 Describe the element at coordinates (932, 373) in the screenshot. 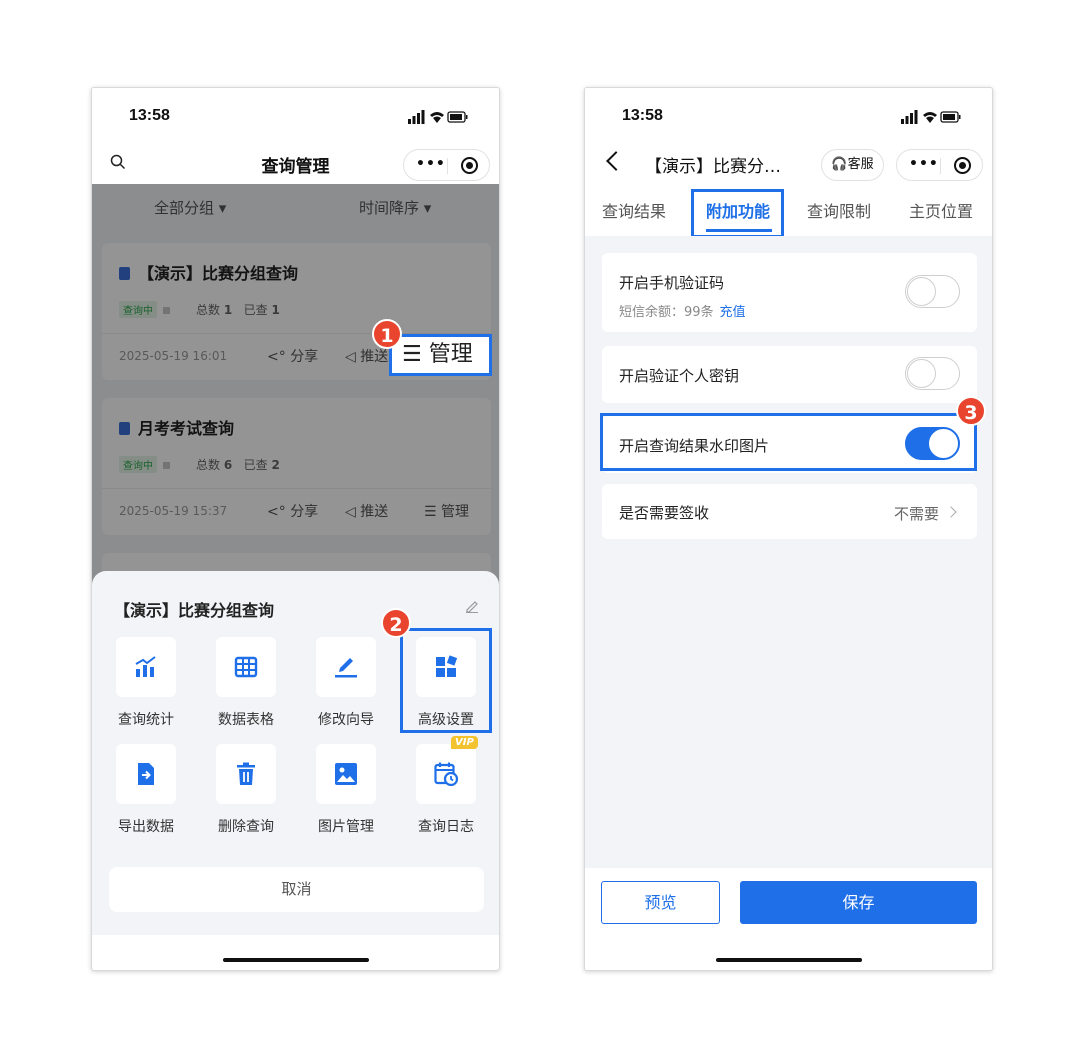

I see `personal-key-toggle` at that location.